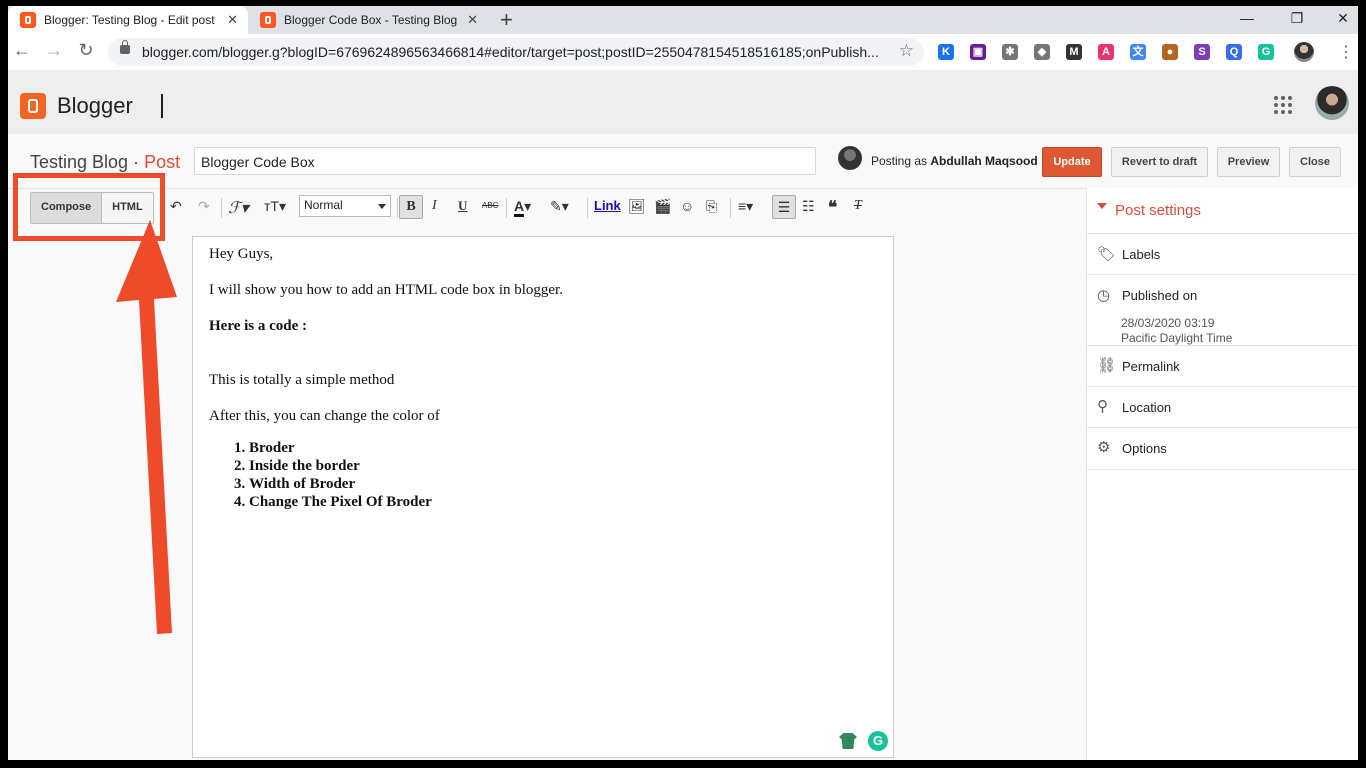 The height and width of the screenshot is (768, 1366). What do you see at coordinates (1248, 162) in the screenshot?
I see `preview-button: Preview` at bounding box center [1248, 162].